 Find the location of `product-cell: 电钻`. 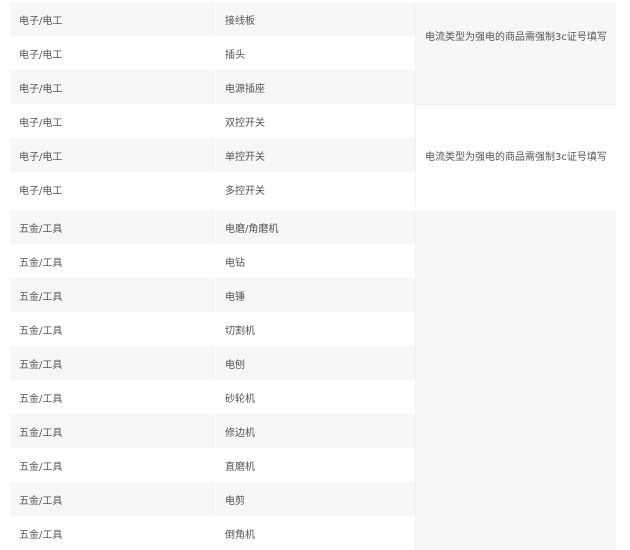

product-cell: 电钻 is located at coordinates (316, 261).